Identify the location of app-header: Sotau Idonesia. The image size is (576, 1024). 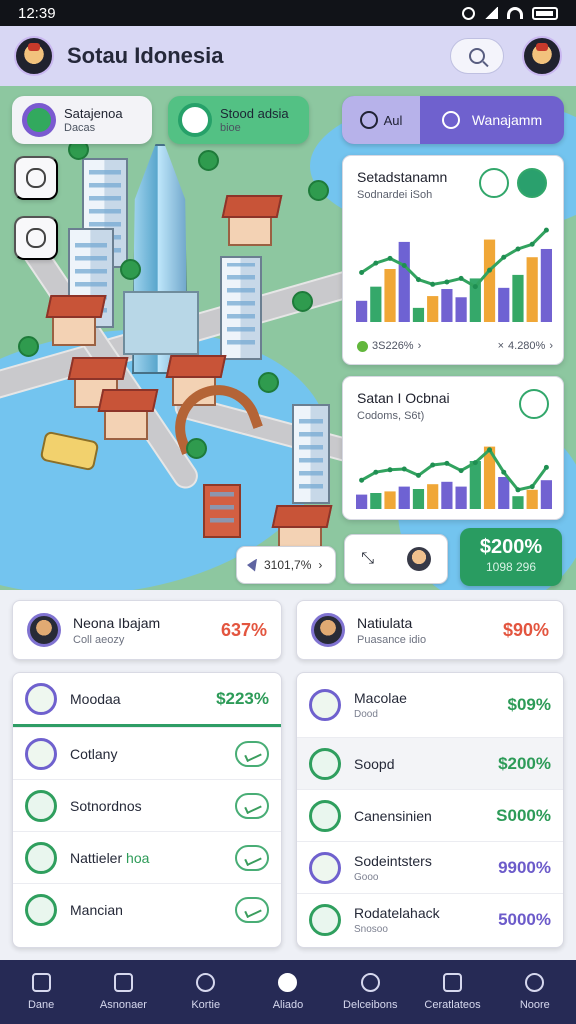
(288, 56).